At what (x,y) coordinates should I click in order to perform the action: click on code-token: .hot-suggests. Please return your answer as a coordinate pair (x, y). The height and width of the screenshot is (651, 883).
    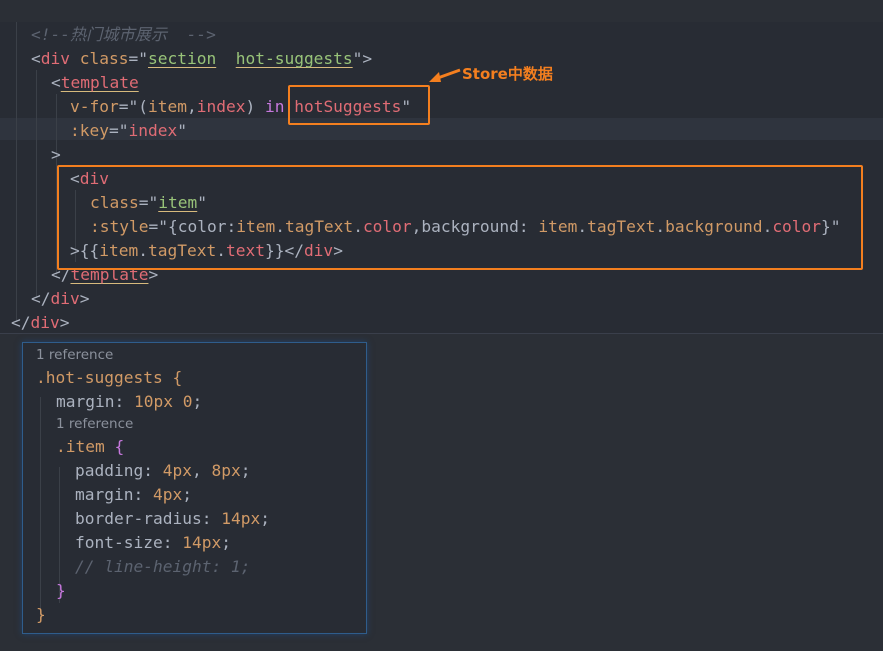
    Looking at the image, I should click on (104, 377).